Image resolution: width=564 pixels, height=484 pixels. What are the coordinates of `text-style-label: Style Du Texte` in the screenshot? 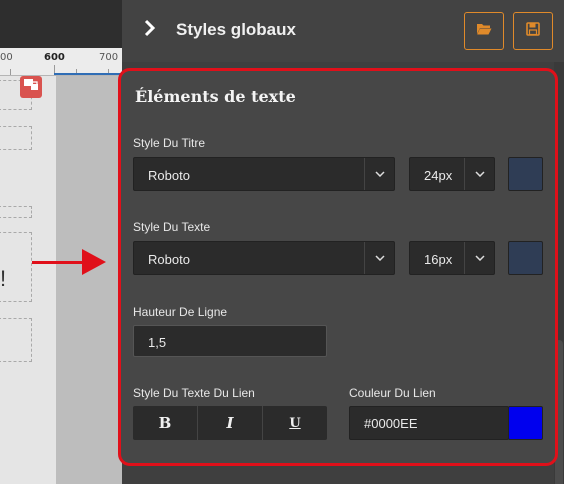 It's located at (172, 227).